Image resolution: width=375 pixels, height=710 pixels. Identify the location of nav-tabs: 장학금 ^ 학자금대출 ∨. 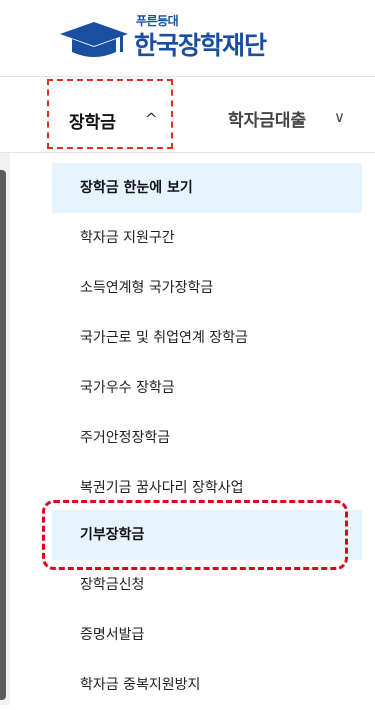
(187, 114).